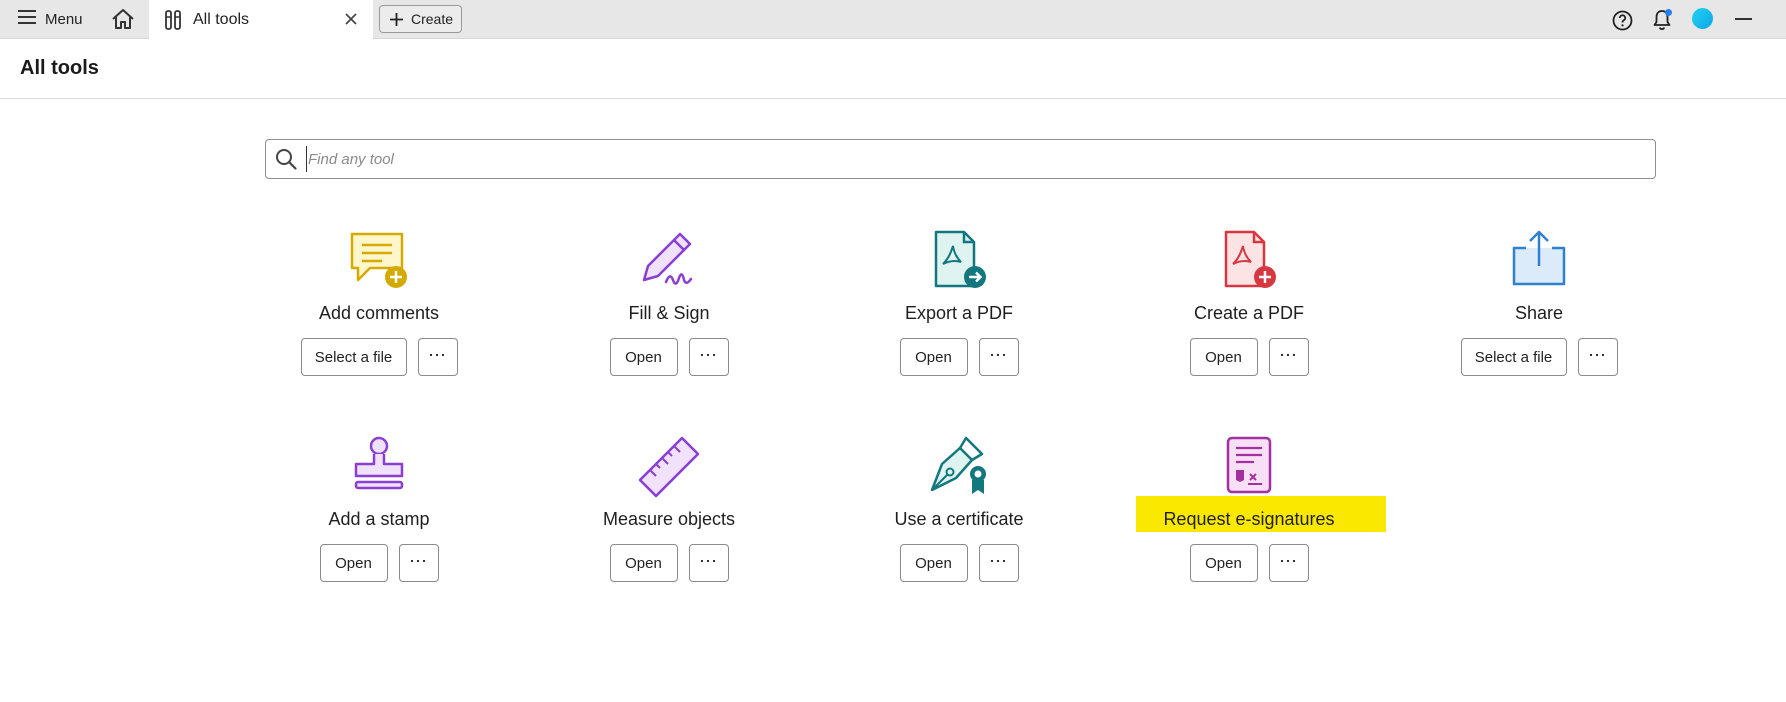  I want to click on tool-card-use-certificate: Use a certificate Open ⋯, so click(959, 508).